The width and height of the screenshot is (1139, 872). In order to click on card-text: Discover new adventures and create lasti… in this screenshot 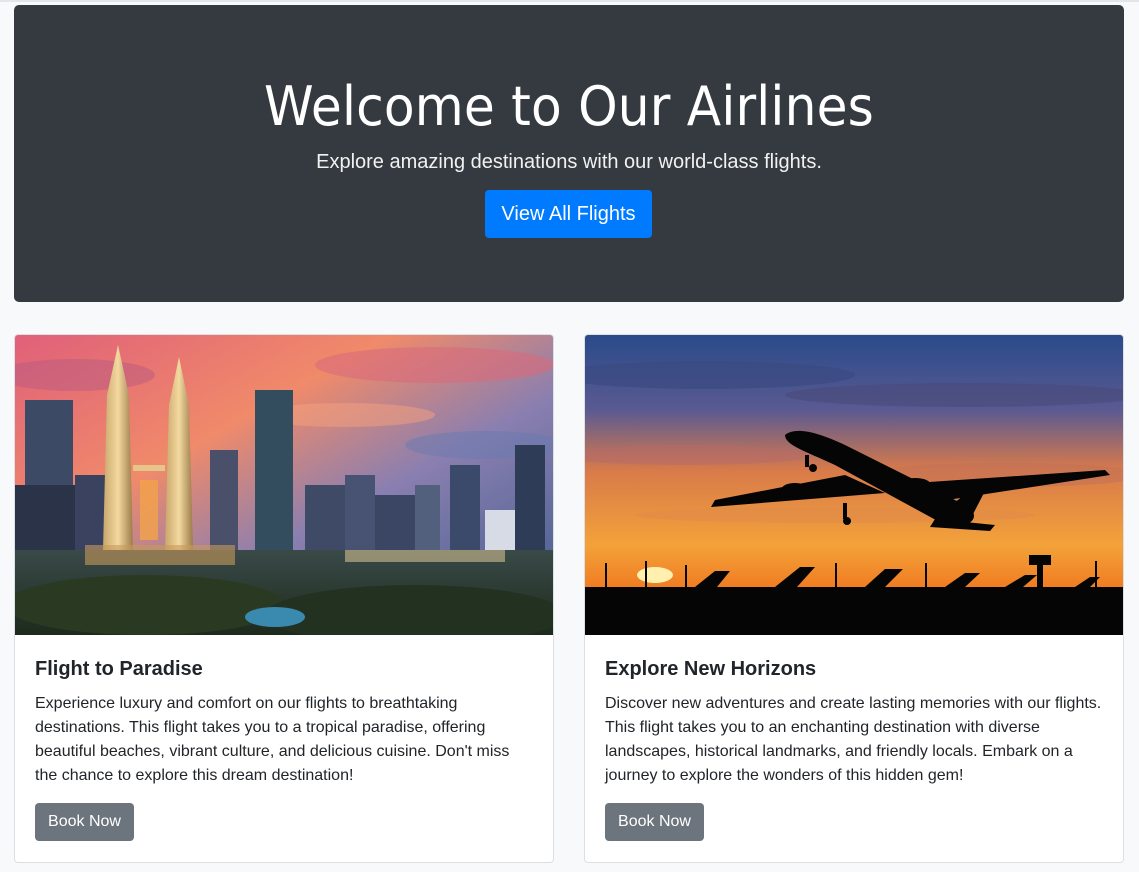, I will do `click(853, 739)`.